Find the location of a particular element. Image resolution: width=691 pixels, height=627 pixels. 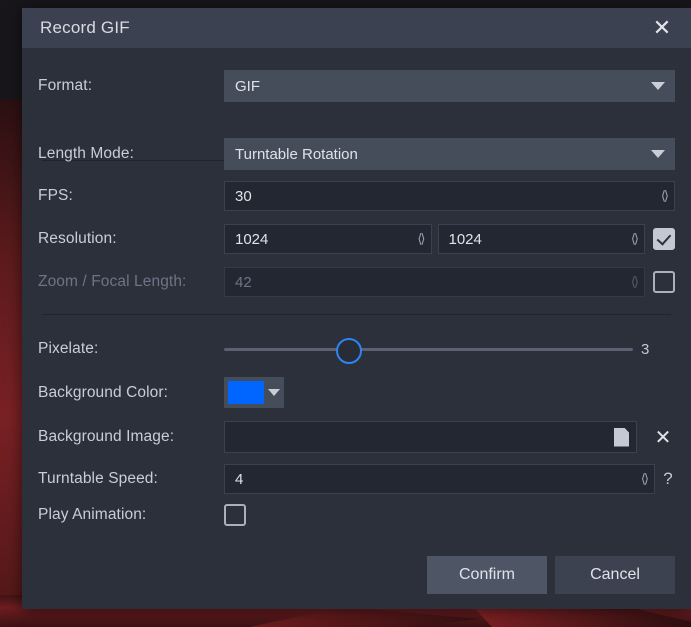

turntable-speed-stepper-icon: ⟨⟩ is located at coordinates (643, 479).